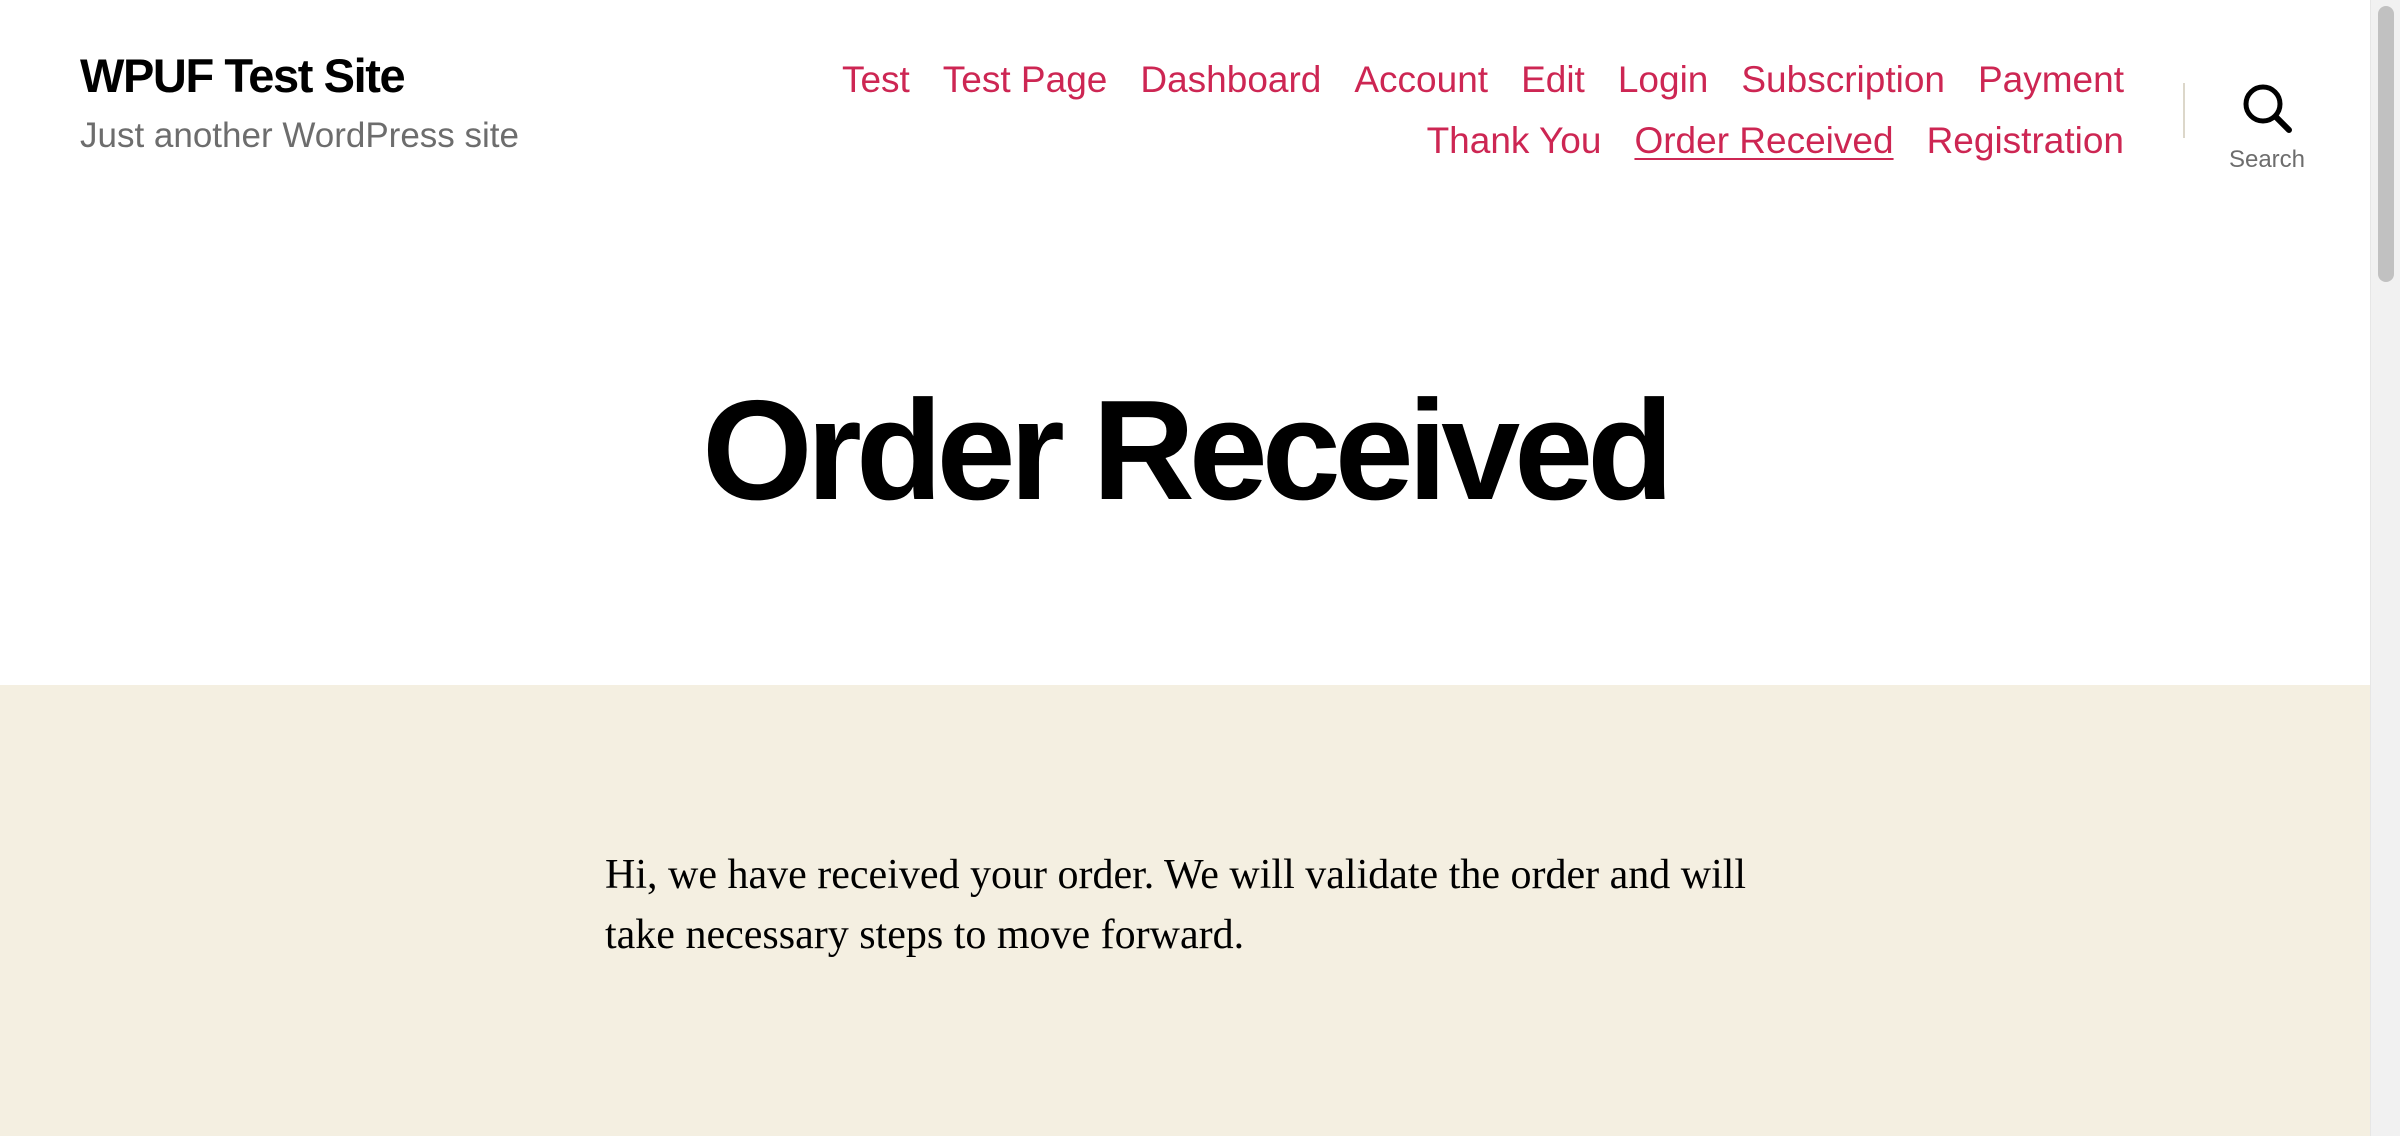  I want to click on menu-item-test: Test, so click(876, 80).